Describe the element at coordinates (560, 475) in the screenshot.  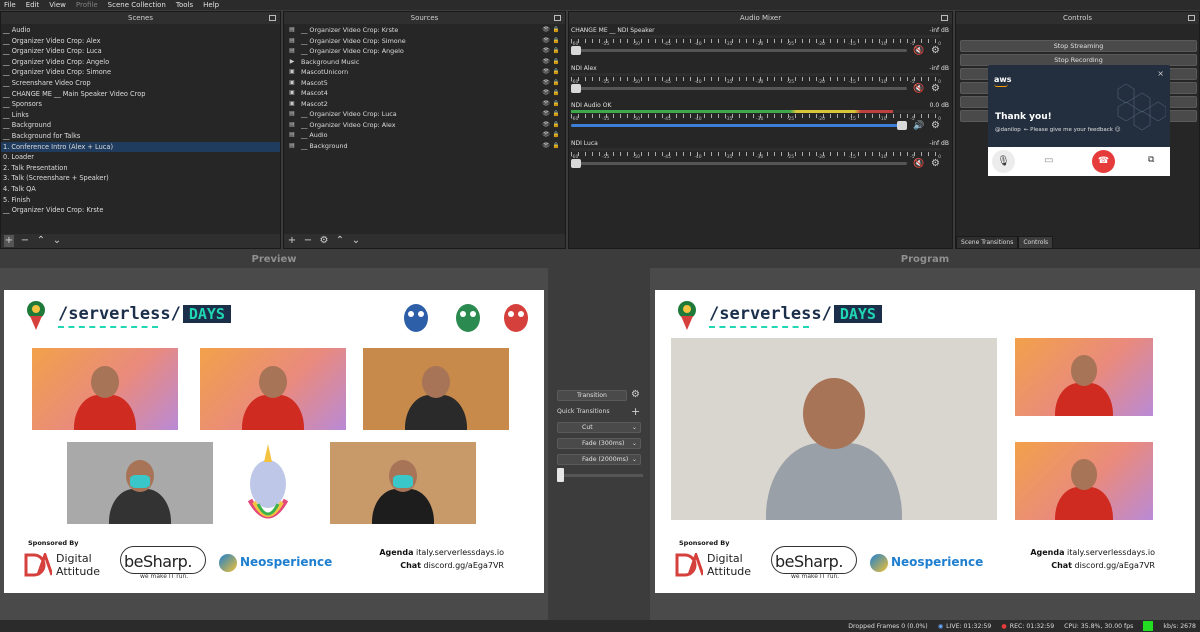
I see `t-bar-handle` at that location.